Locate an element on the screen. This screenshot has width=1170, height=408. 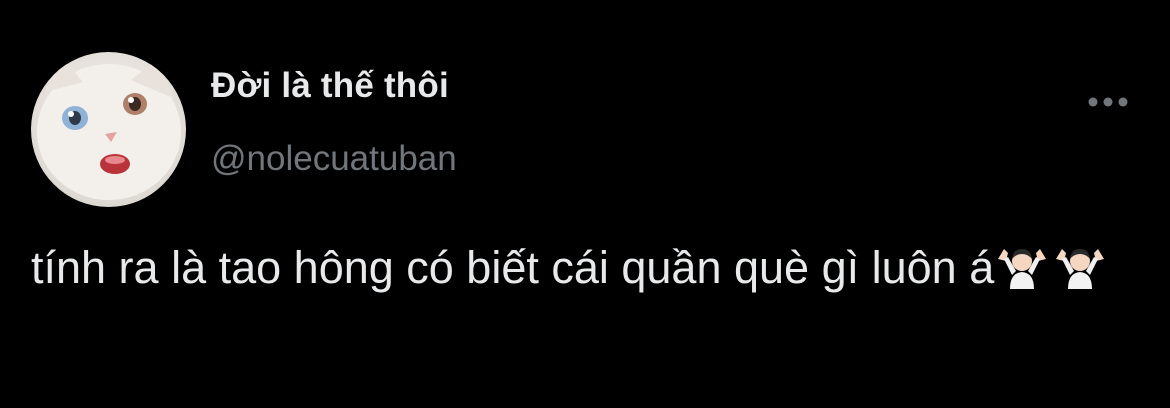
more-options-icon is located at coordinates (1108, 102).